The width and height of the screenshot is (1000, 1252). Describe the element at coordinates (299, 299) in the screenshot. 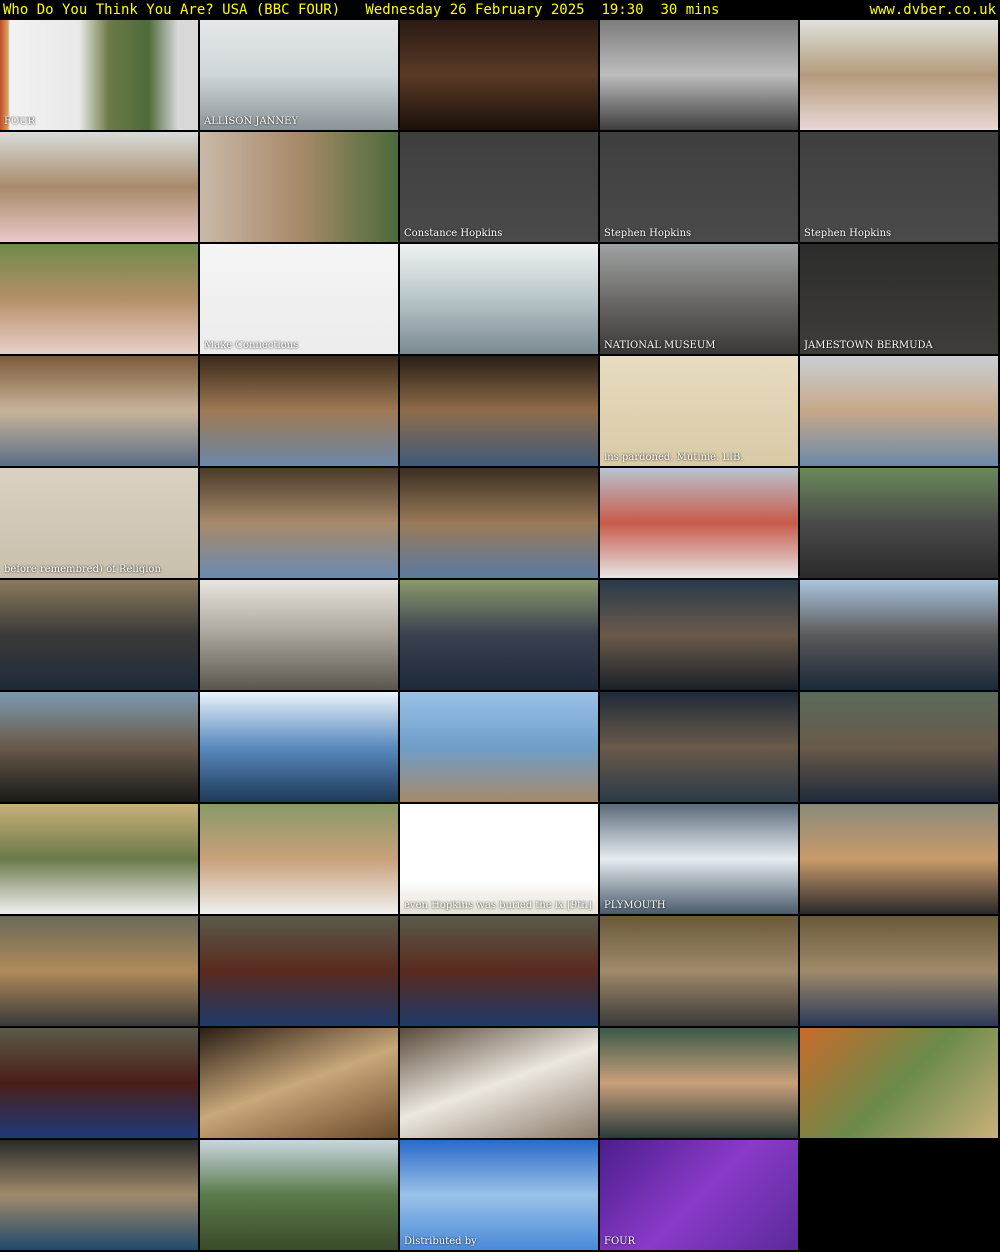

I see `thumbnail-12: Make Connections` at that location.